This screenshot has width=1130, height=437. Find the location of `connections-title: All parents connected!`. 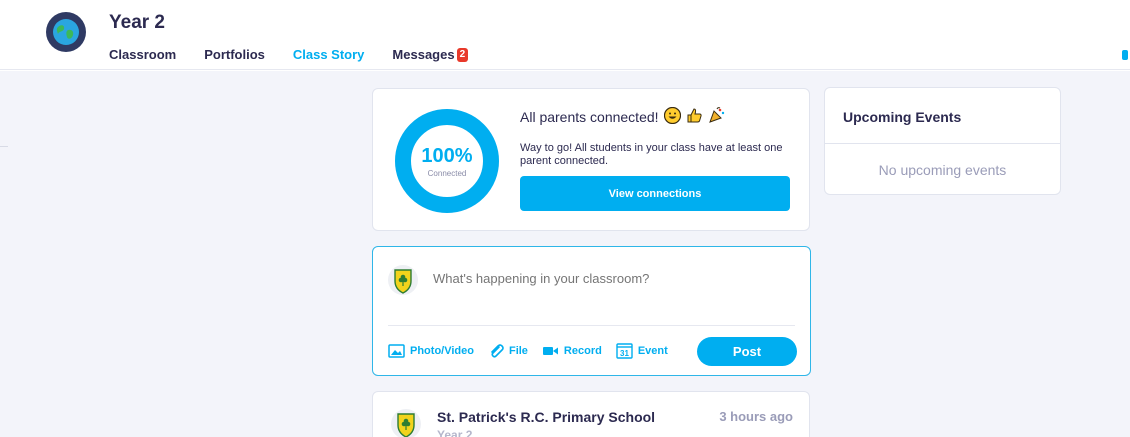

connections-title: All parents connected! is located at coordinates (589, 117).